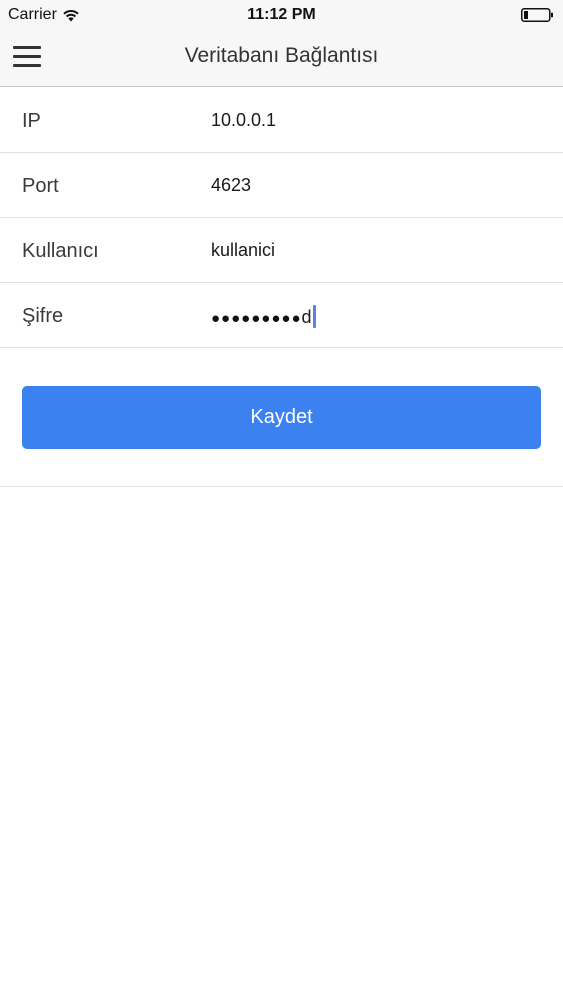  What do you see at coordinates (281, 120) in the screenshot?
I see `ip-row: IP 10.0.0.1` at bounding box center [281, 120].